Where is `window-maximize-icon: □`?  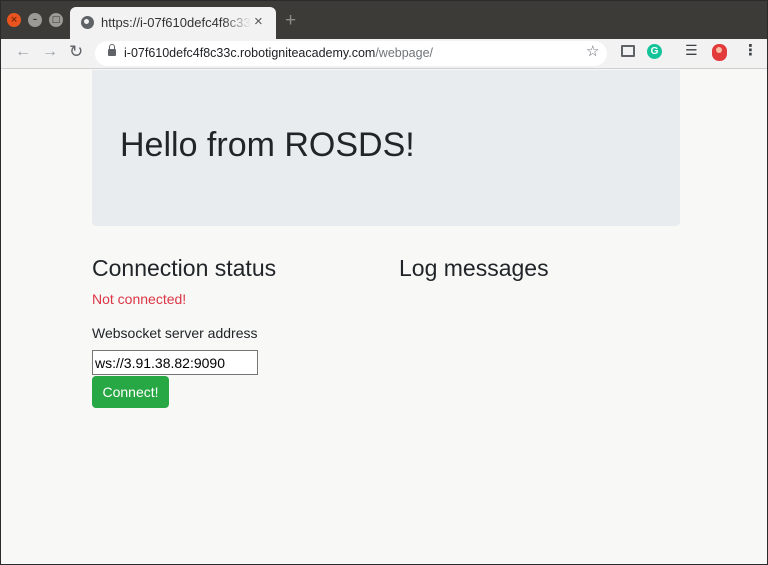 window-maximize-icon: □ is located at coordinates (56, 20).